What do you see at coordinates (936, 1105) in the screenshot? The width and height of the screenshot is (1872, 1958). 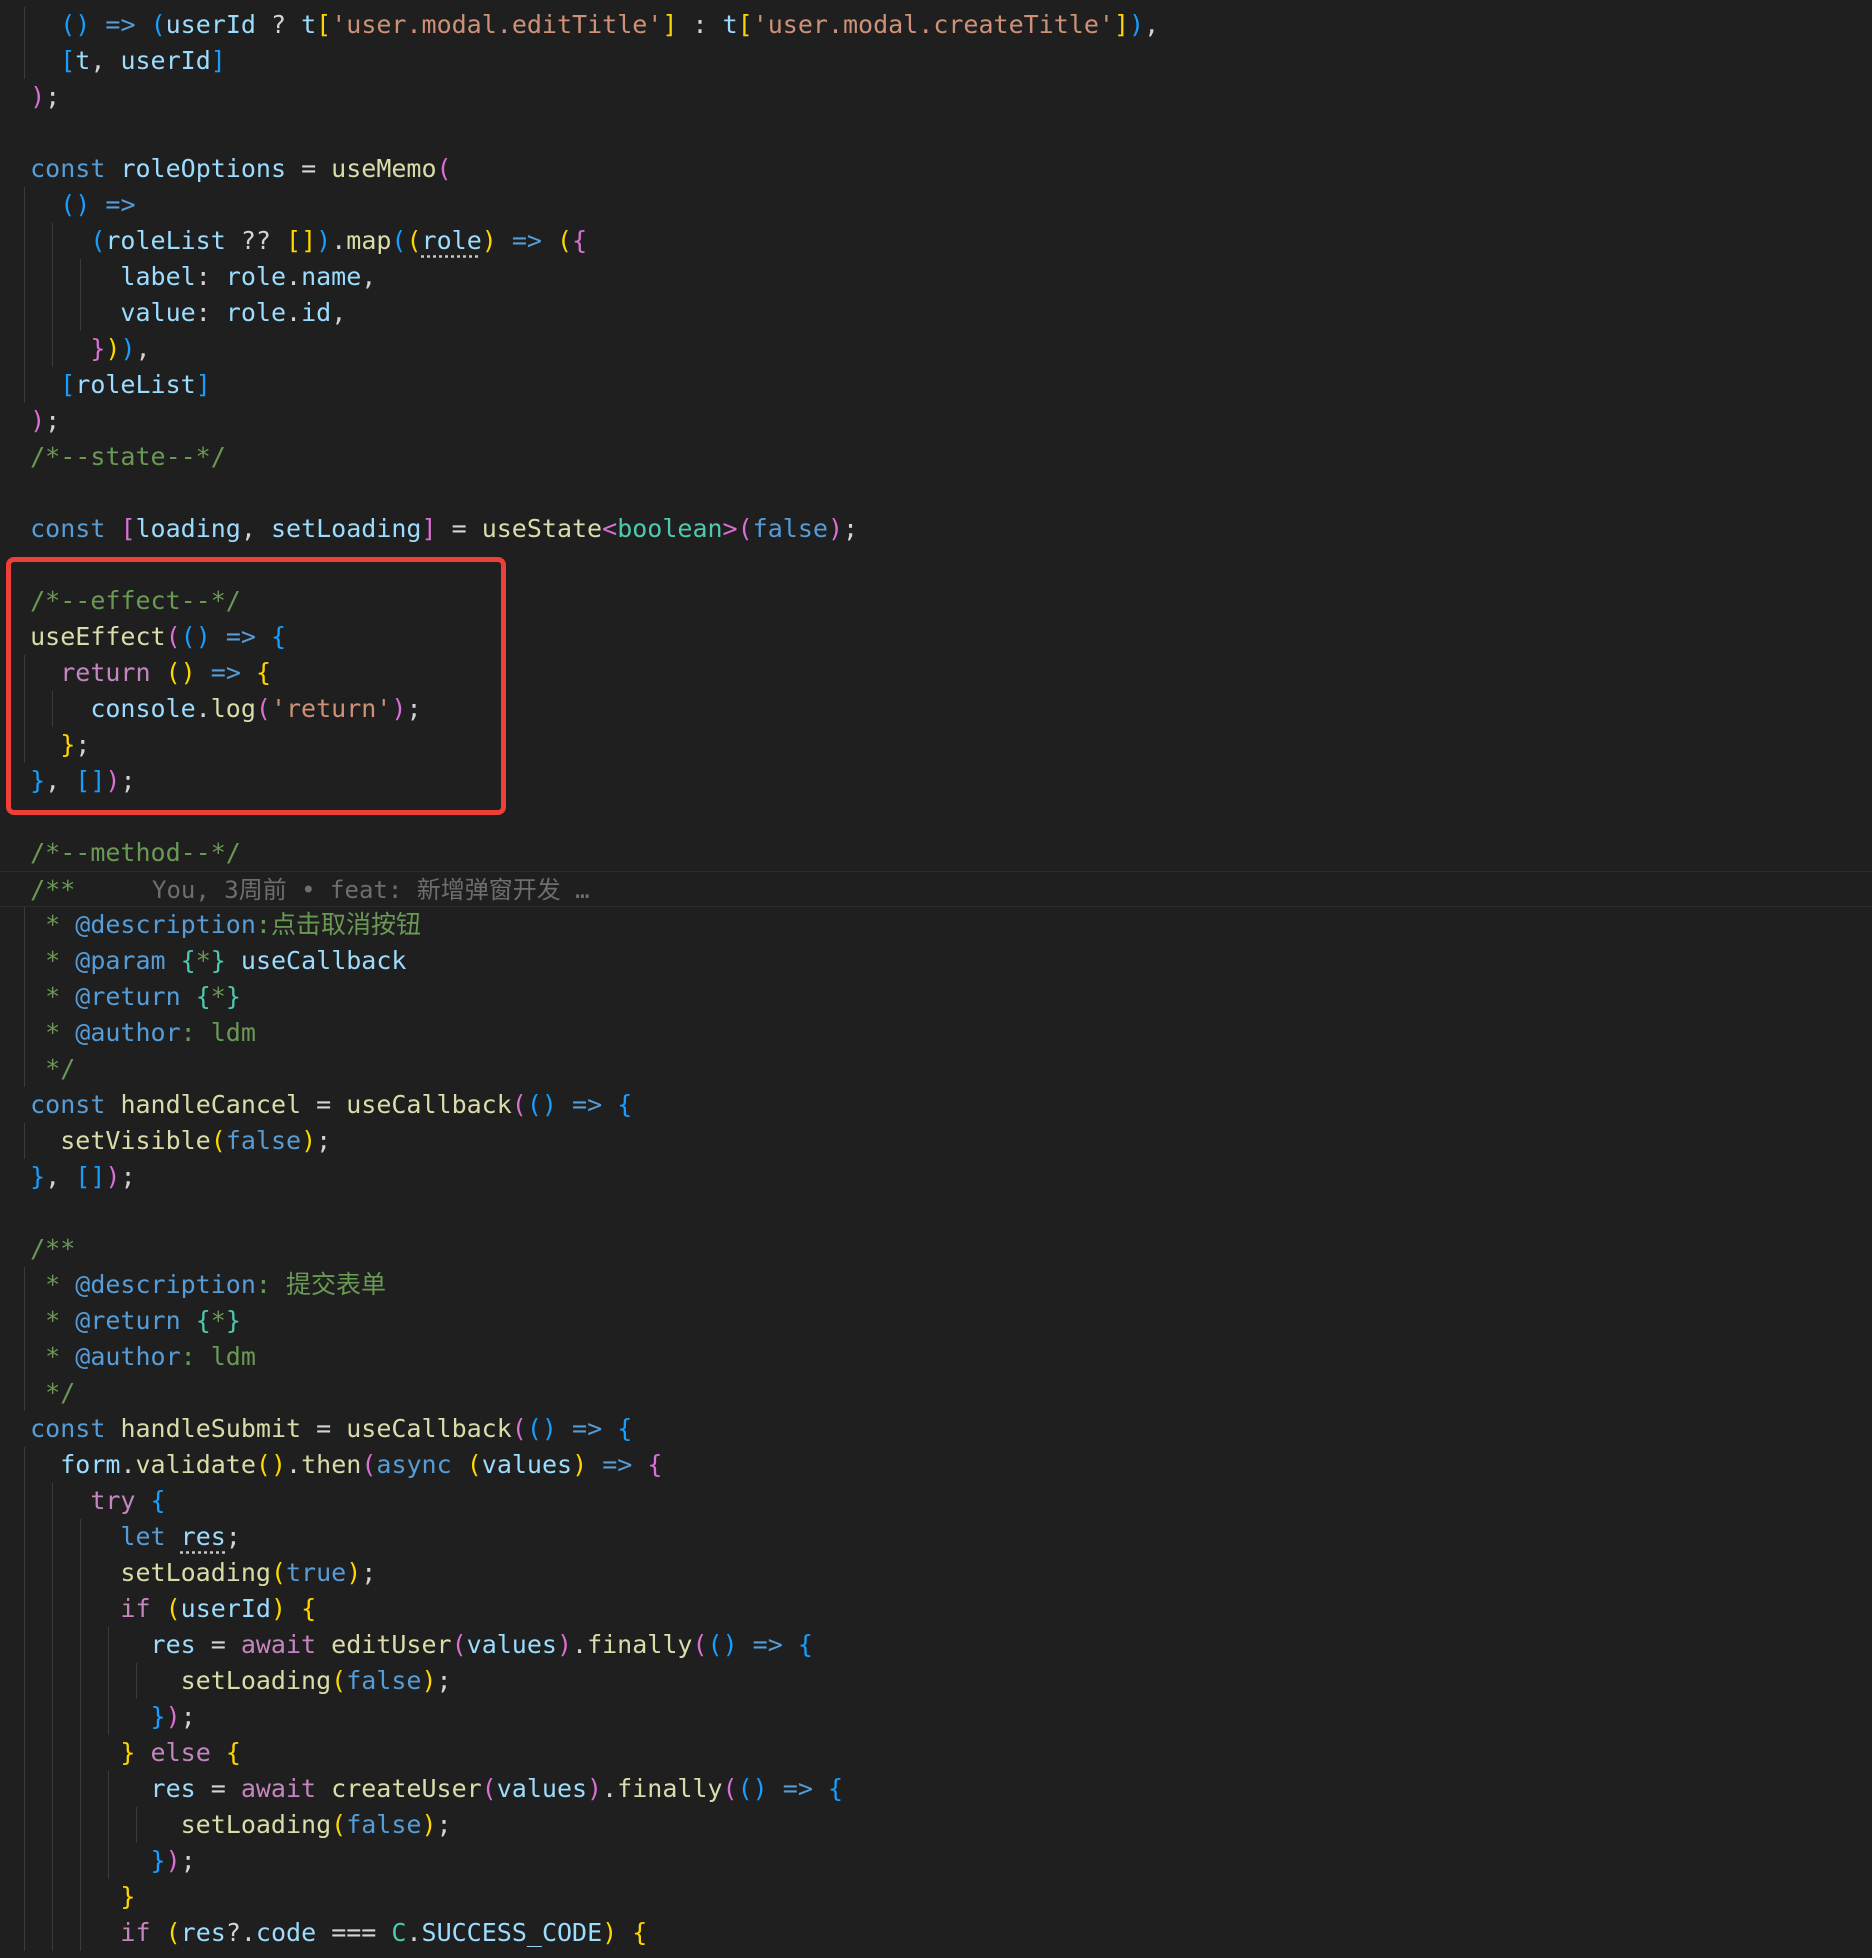 I see `code-line: const handleCancel = useCallback(() => {` at bounding box center [936, 1105].